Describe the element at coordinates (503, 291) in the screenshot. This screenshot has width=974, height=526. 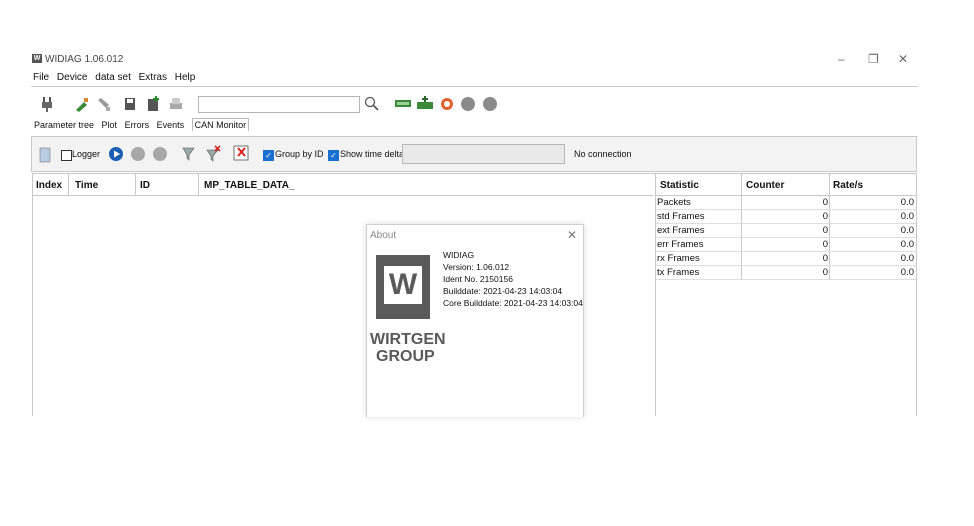
I see `about-builddate: Builddate: 2021-04-23 14:03:04` at that location.